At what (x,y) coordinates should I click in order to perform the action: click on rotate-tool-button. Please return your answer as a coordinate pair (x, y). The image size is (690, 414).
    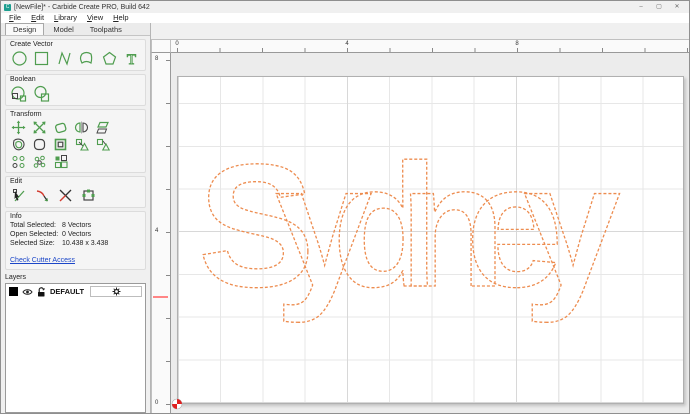
    Looking at the image, I should click on (60, 127).